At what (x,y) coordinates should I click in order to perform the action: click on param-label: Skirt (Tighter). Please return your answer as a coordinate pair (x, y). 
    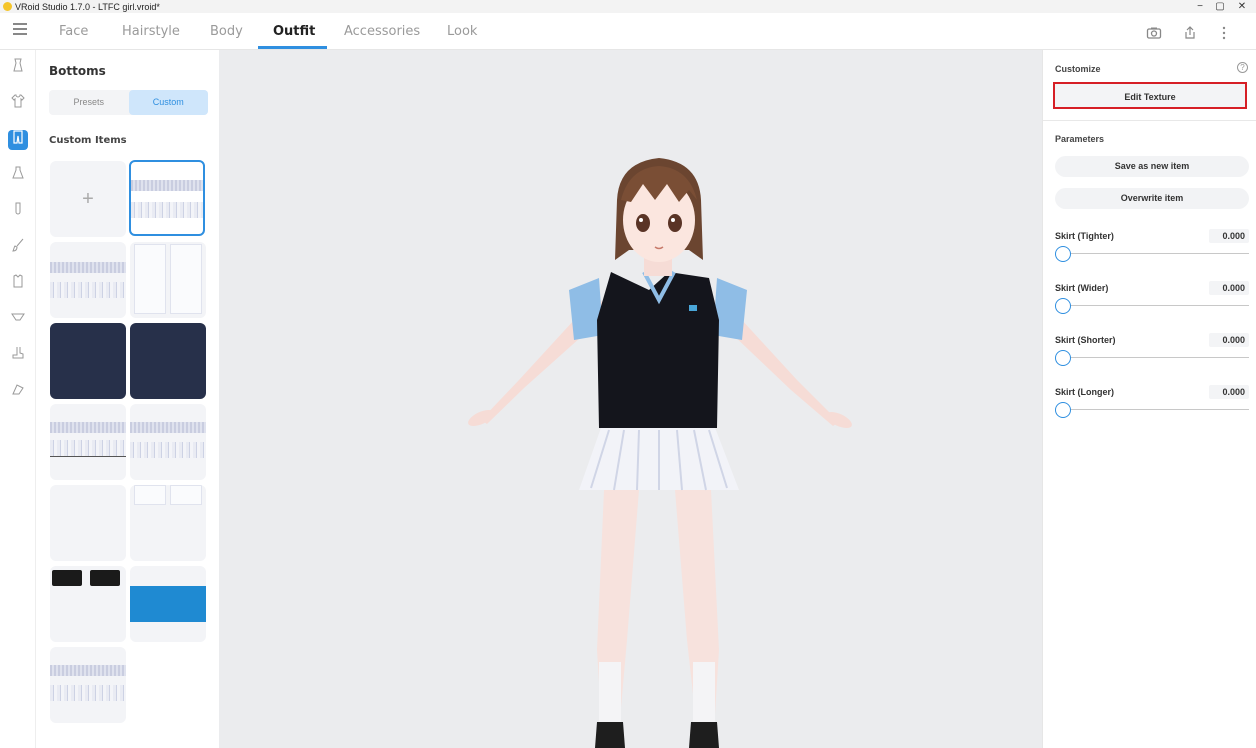
    Looking at the image, I should click on (1084, 236).